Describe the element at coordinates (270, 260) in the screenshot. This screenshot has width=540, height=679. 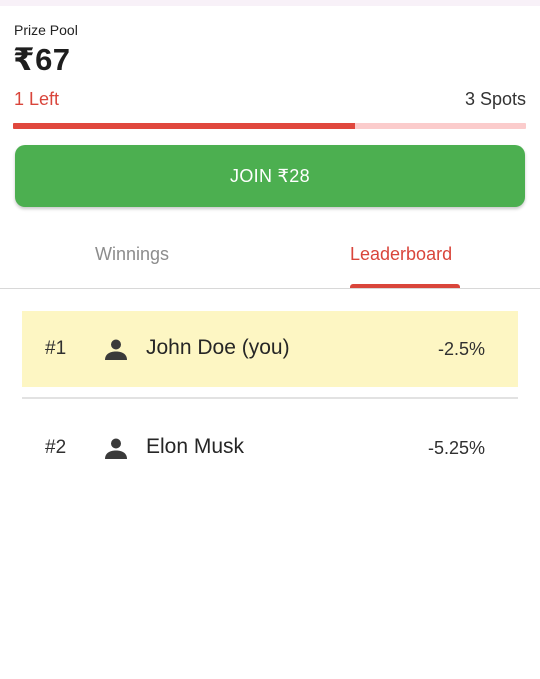
I see `tab-bar: Winnings Leaderboard` at that location.